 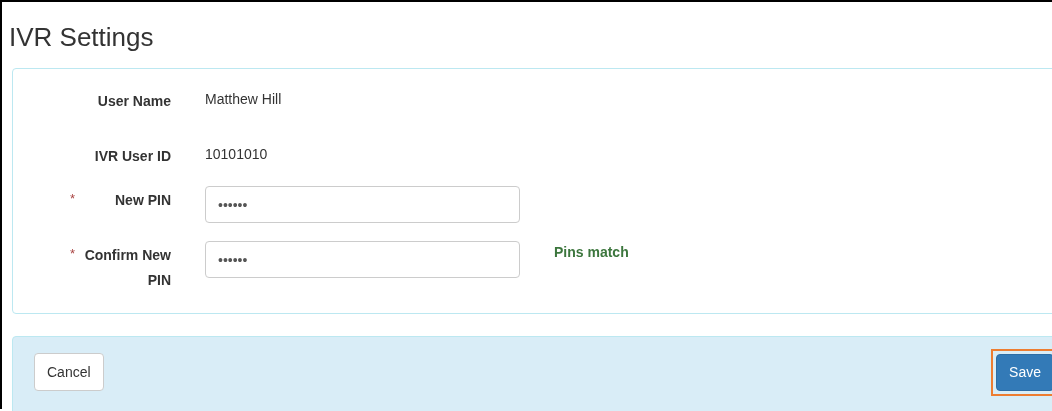 What do you see at coordinates (243, 99) in the screenshot?
I see `field-value: Matthew Hill` at bounding box center [243, 99].